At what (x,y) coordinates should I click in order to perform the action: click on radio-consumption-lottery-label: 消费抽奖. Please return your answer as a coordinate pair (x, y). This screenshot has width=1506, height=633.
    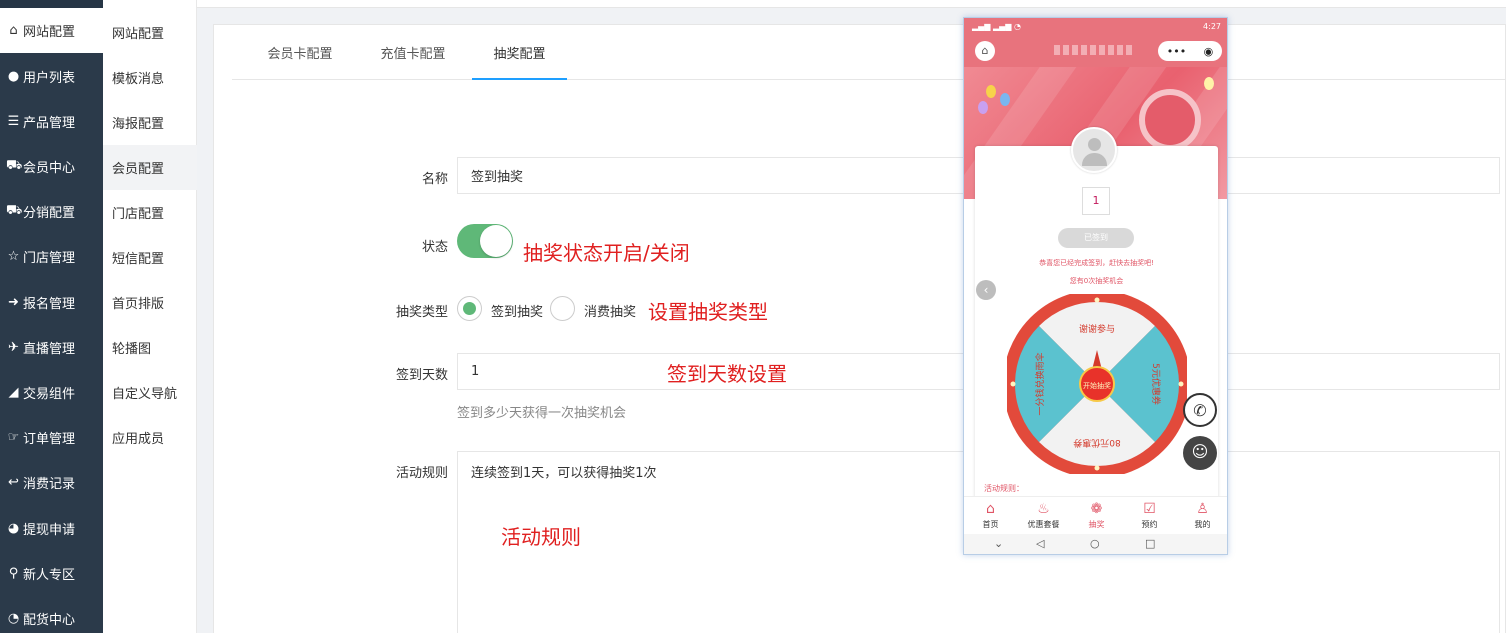
    Looking at the image, I should click on (610, 310).